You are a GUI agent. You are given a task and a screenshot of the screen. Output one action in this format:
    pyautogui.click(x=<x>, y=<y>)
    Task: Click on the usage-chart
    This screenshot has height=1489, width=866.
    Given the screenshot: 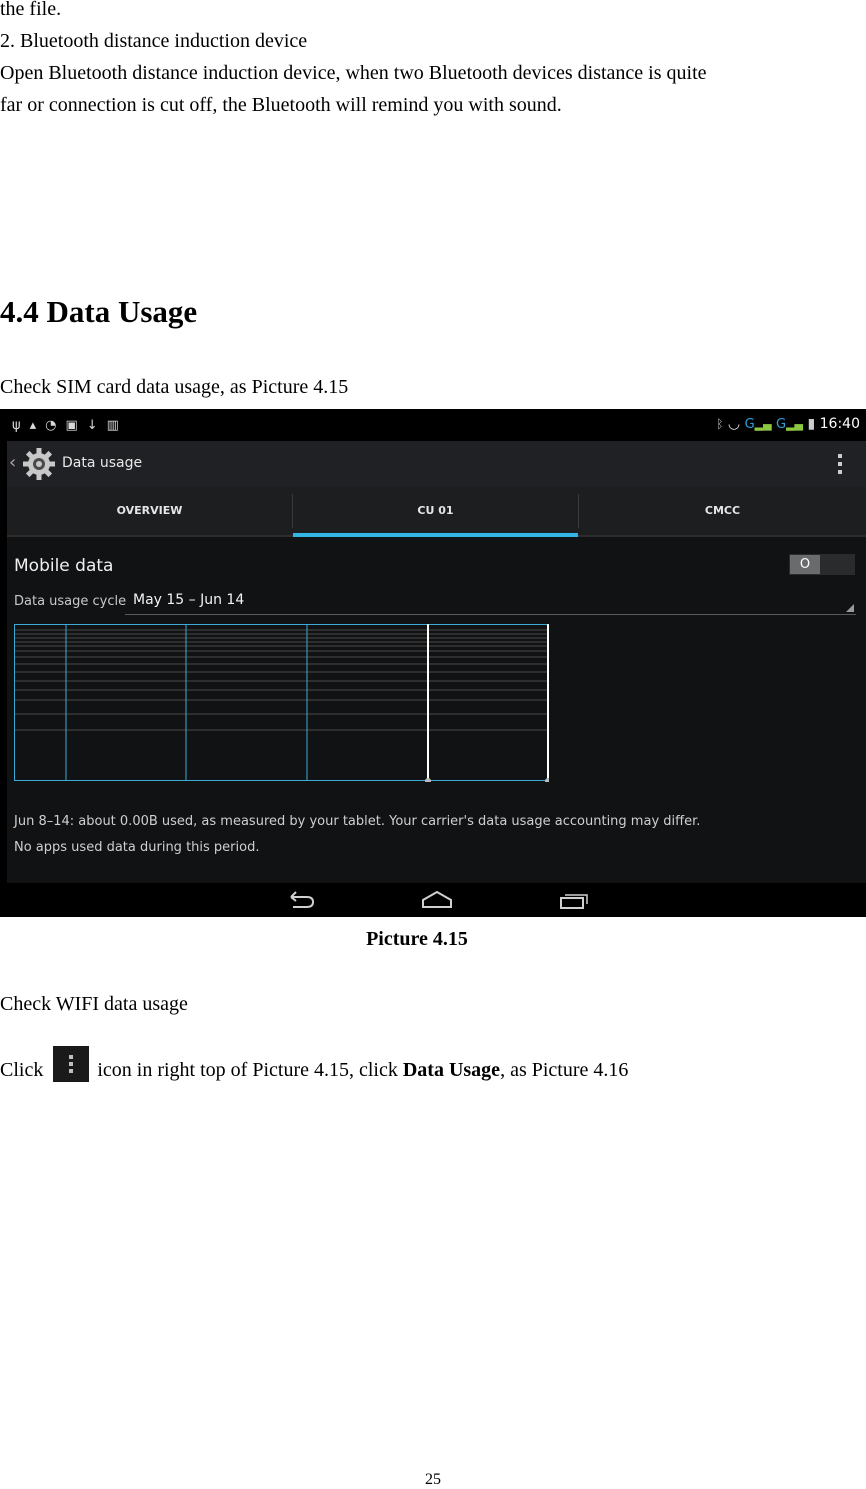 What is the action you would take?
    pyautogui.click(x=281, y=703)
    